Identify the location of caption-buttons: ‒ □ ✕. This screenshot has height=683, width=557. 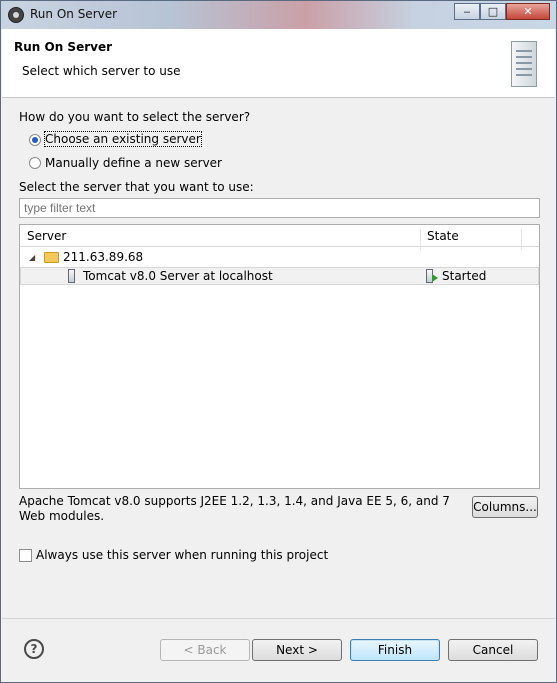
(502, 12).